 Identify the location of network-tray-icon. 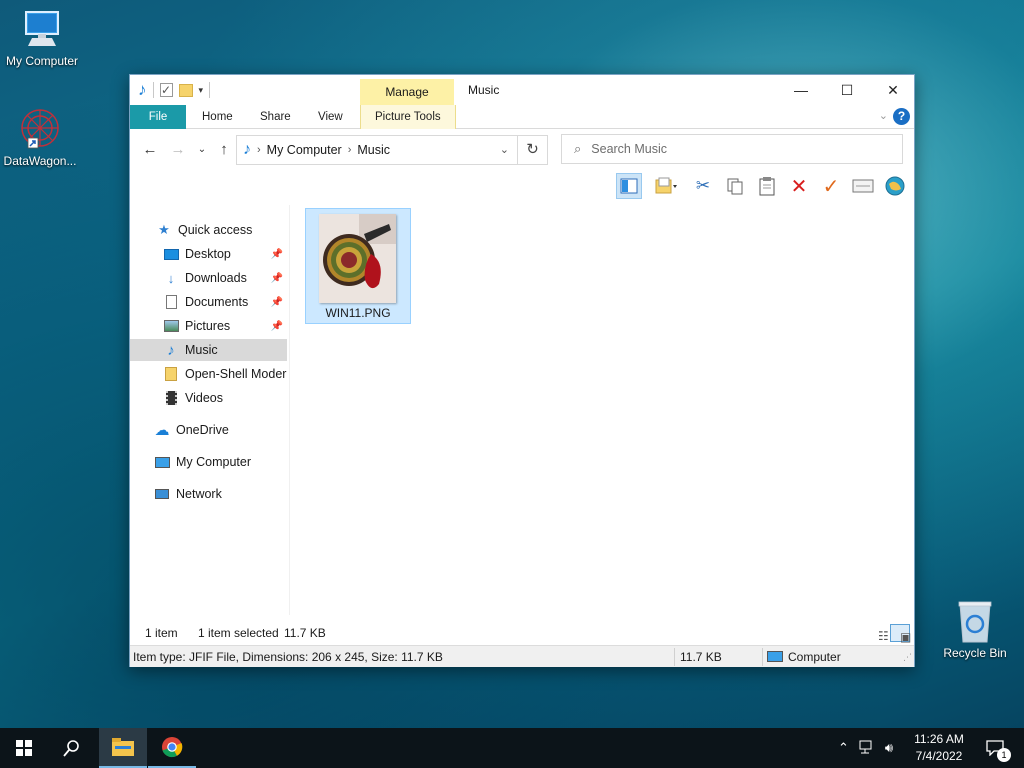
(867, 748).